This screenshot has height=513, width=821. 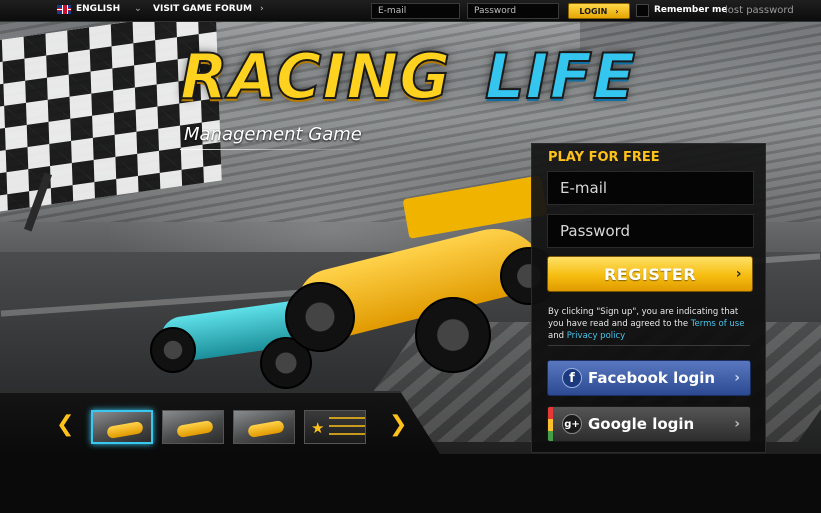 What do you see at coordinates (65, 424) in the screenshot?
I see `chevron-left-icon: ❮` at bounding box center [65, 424].